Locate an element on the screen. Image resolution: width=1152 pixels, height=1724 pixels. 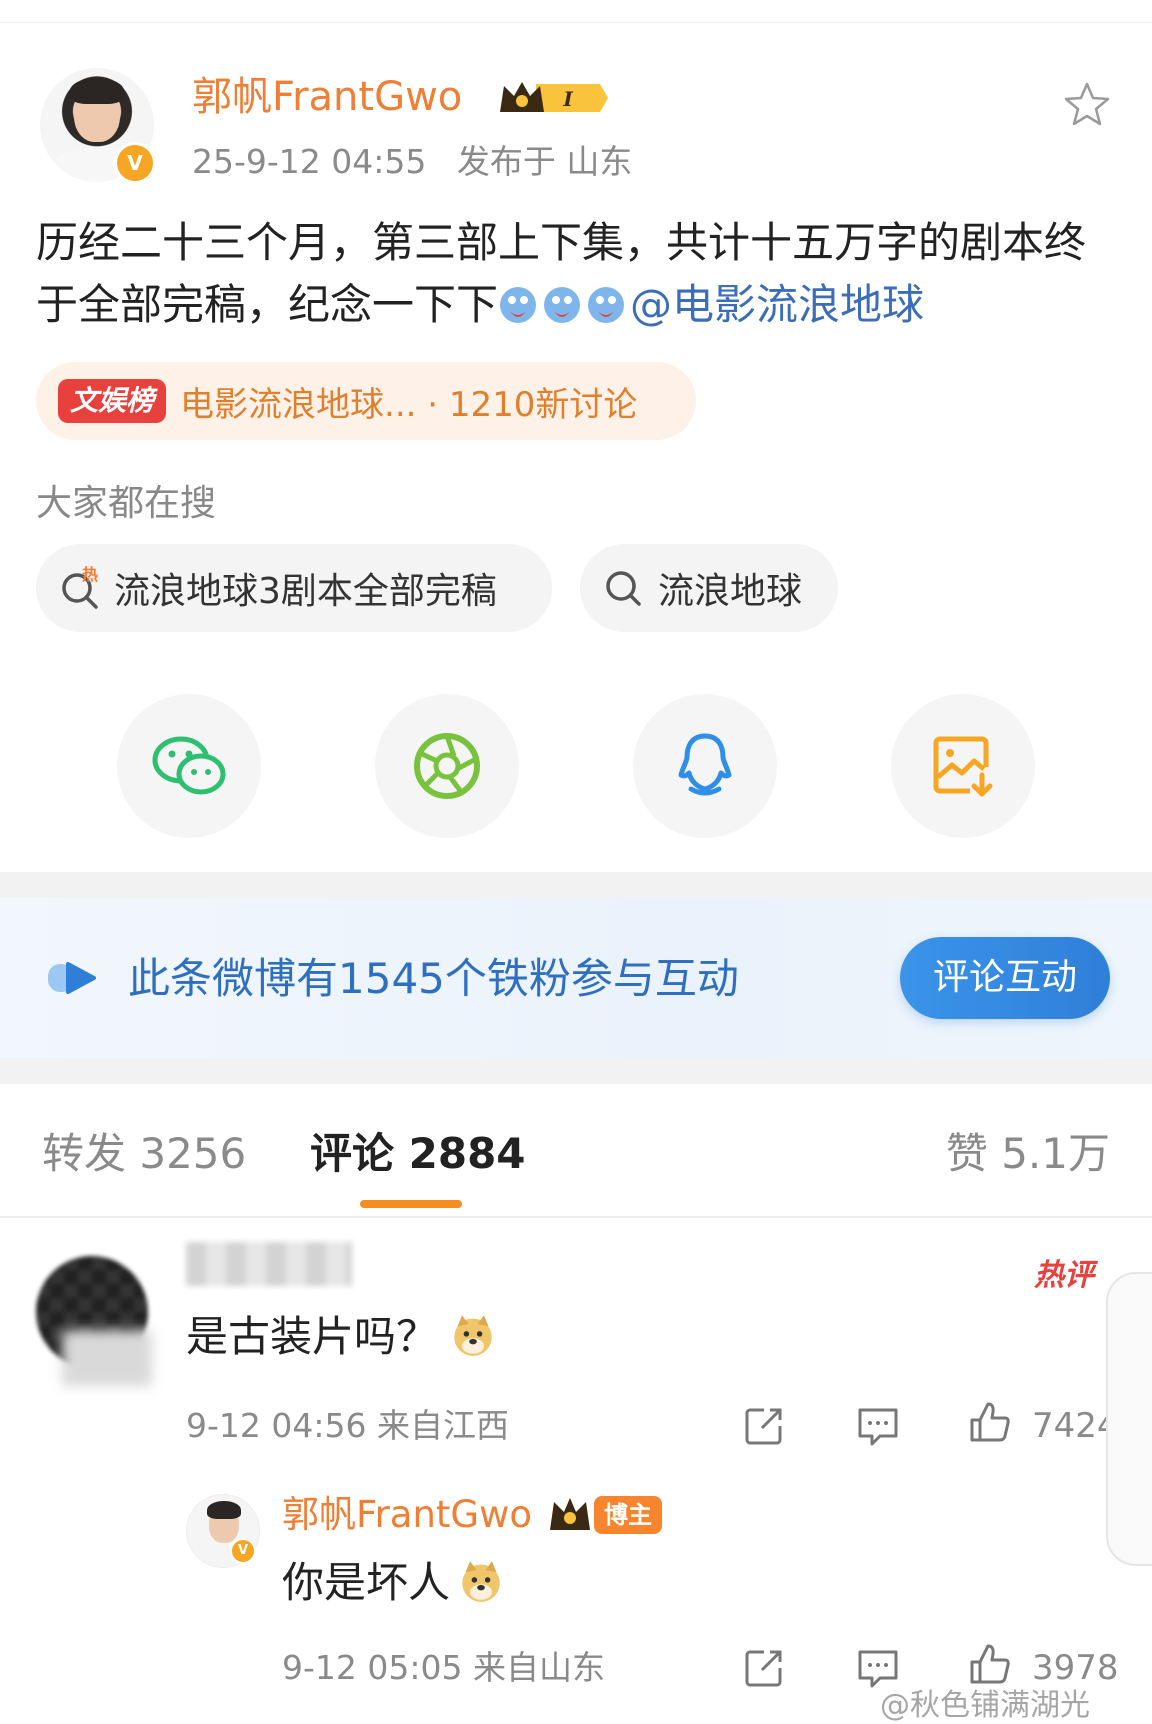
wechat-icon is located at coordinates (189, 765).